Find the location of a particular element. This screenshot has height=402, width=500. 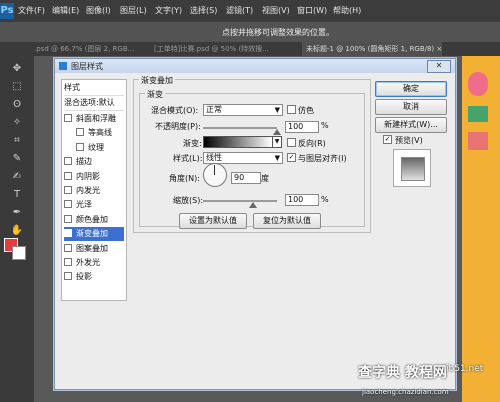

angle-input: 90 is located at coordinates (246, 178).